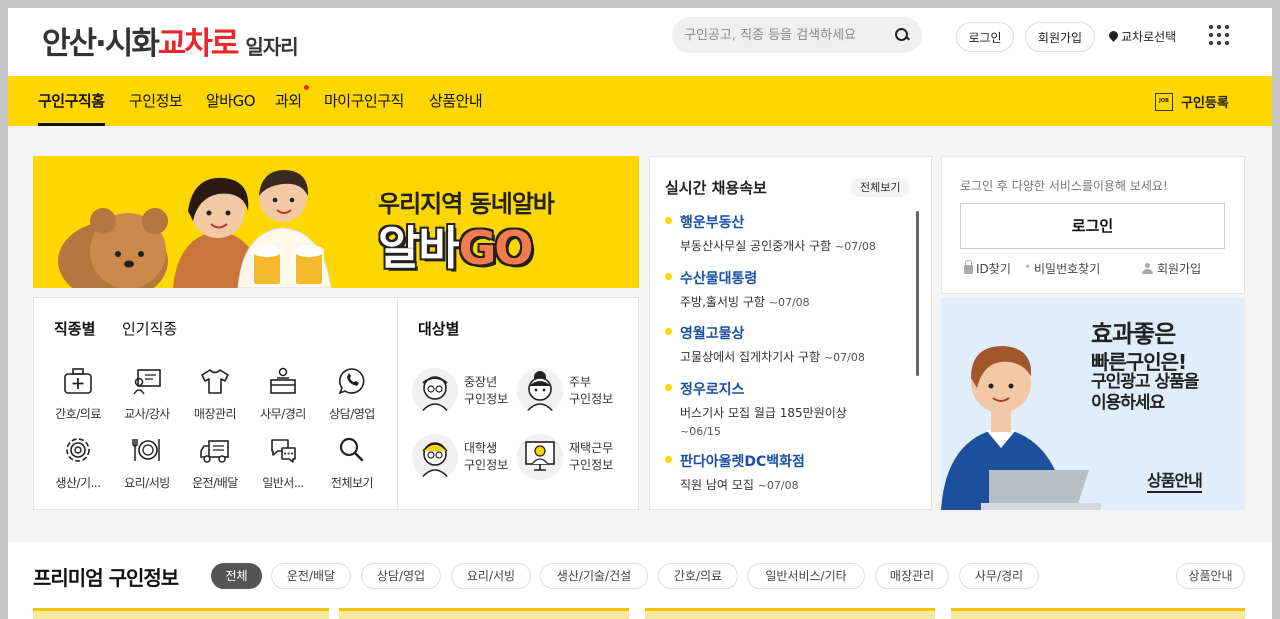 Image resolution: width=1280 pixels, height=619 pixels. I want to click on company-name: 영월고물상, so click(785, 333).